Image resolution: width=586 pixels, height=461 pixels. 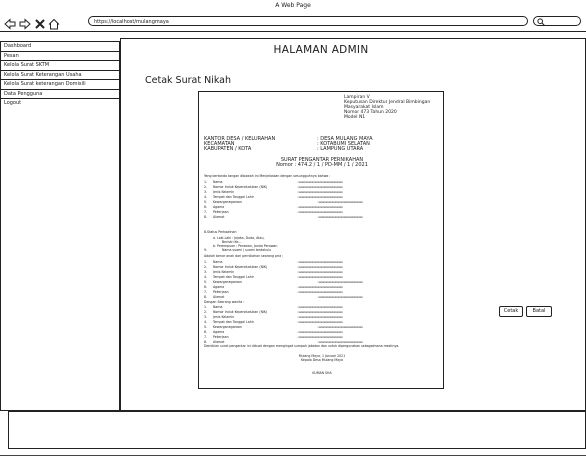 I want to click on sidebar-item-pesan: Pesan, so click(x=60, y=56).